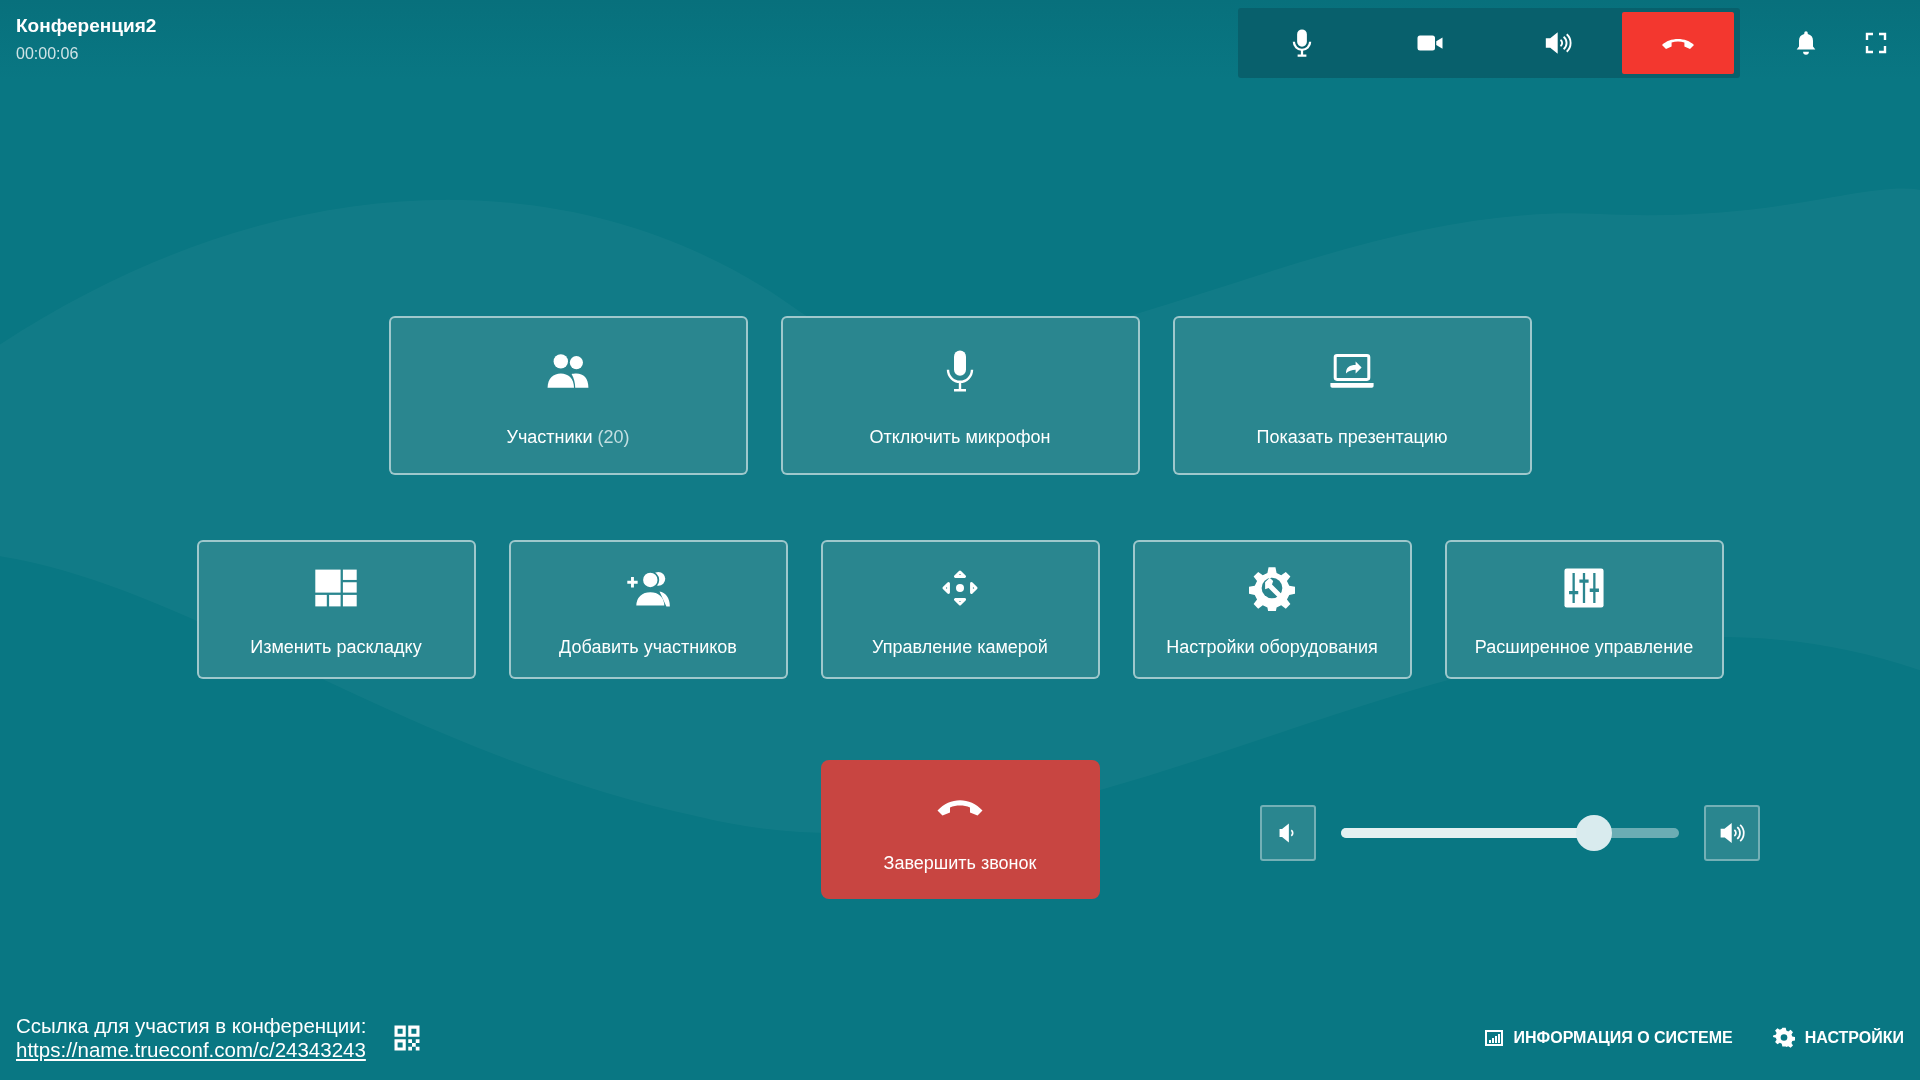  What do you see at coordinates (1783, 1038) in the screenshot?
I see `settings-icon` at bounding box center [1783, 1038].